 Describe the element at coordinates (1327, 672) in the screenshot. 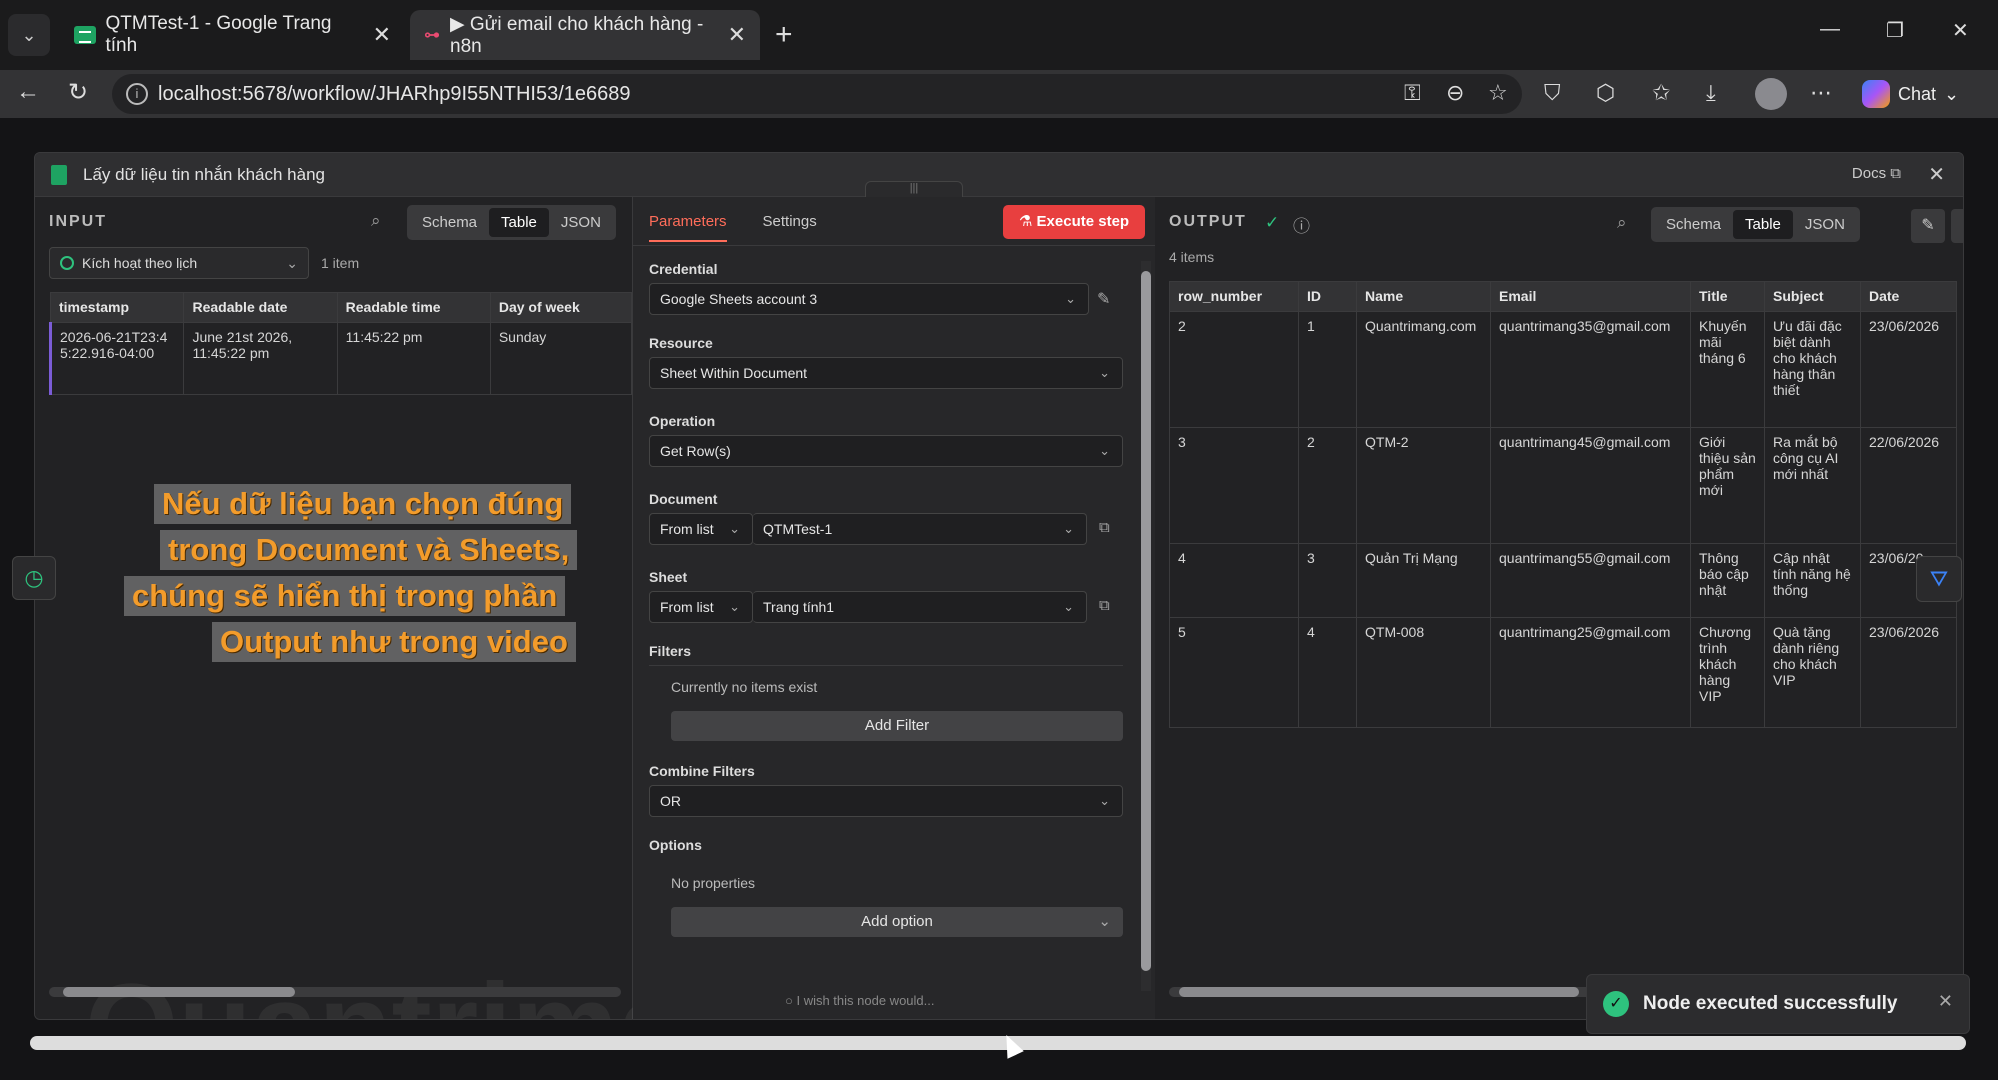

I see `table-cell: 4` at that location.